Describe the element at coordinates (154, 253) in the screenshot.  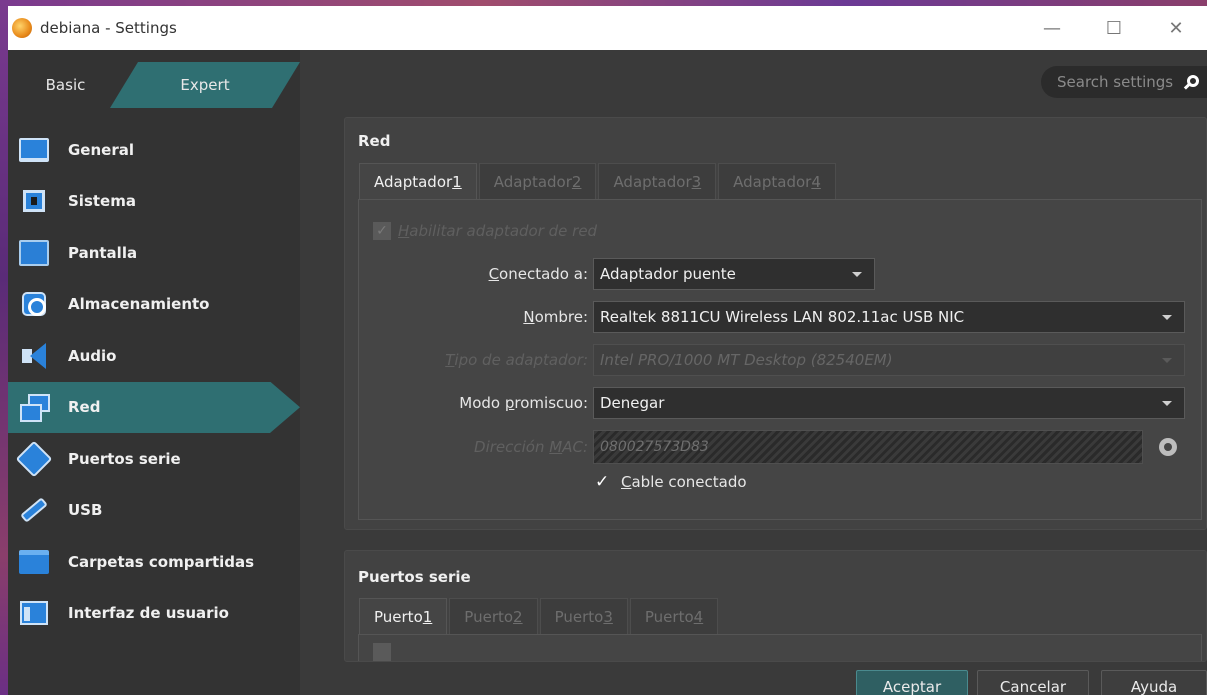
I see `sidebar-item-pantalla: Pantalla` at that location.